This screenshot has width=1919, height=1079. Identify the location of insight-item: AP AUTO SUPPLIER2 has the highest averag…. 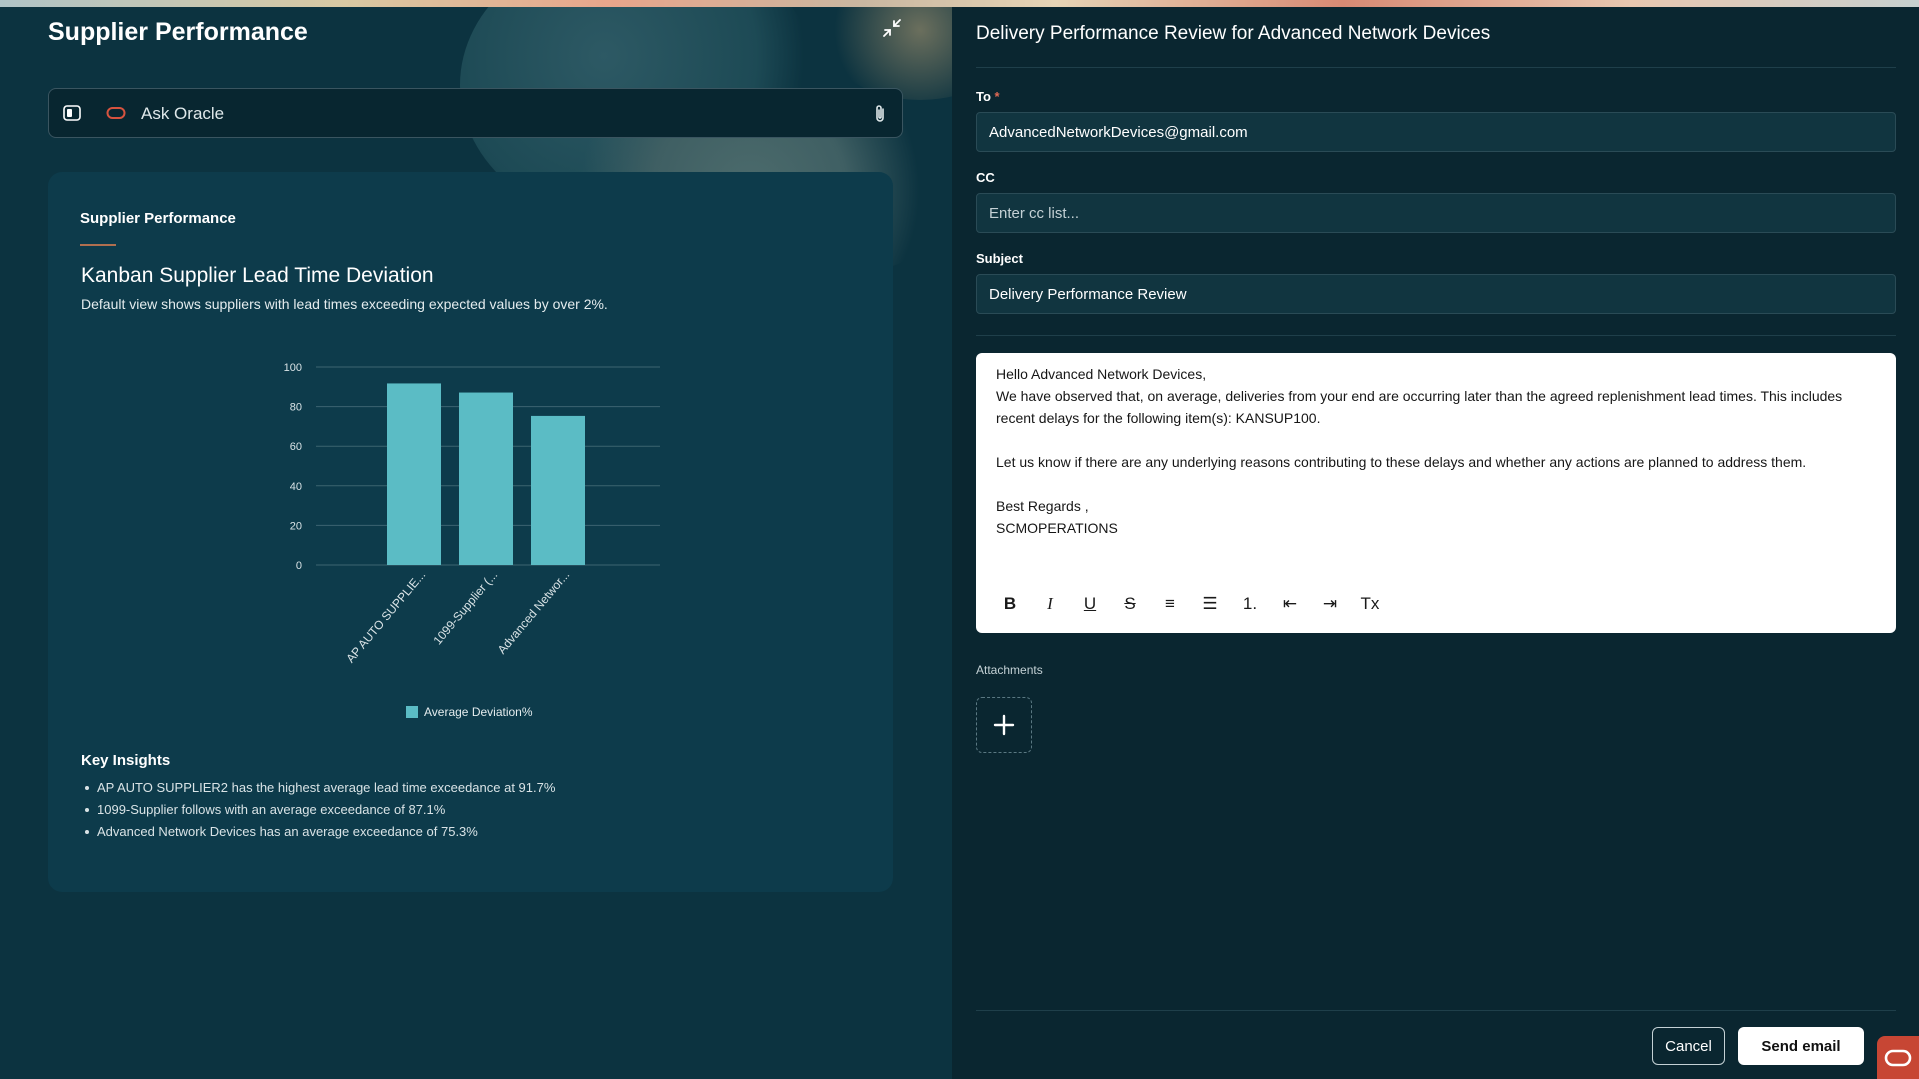
(318, 788).